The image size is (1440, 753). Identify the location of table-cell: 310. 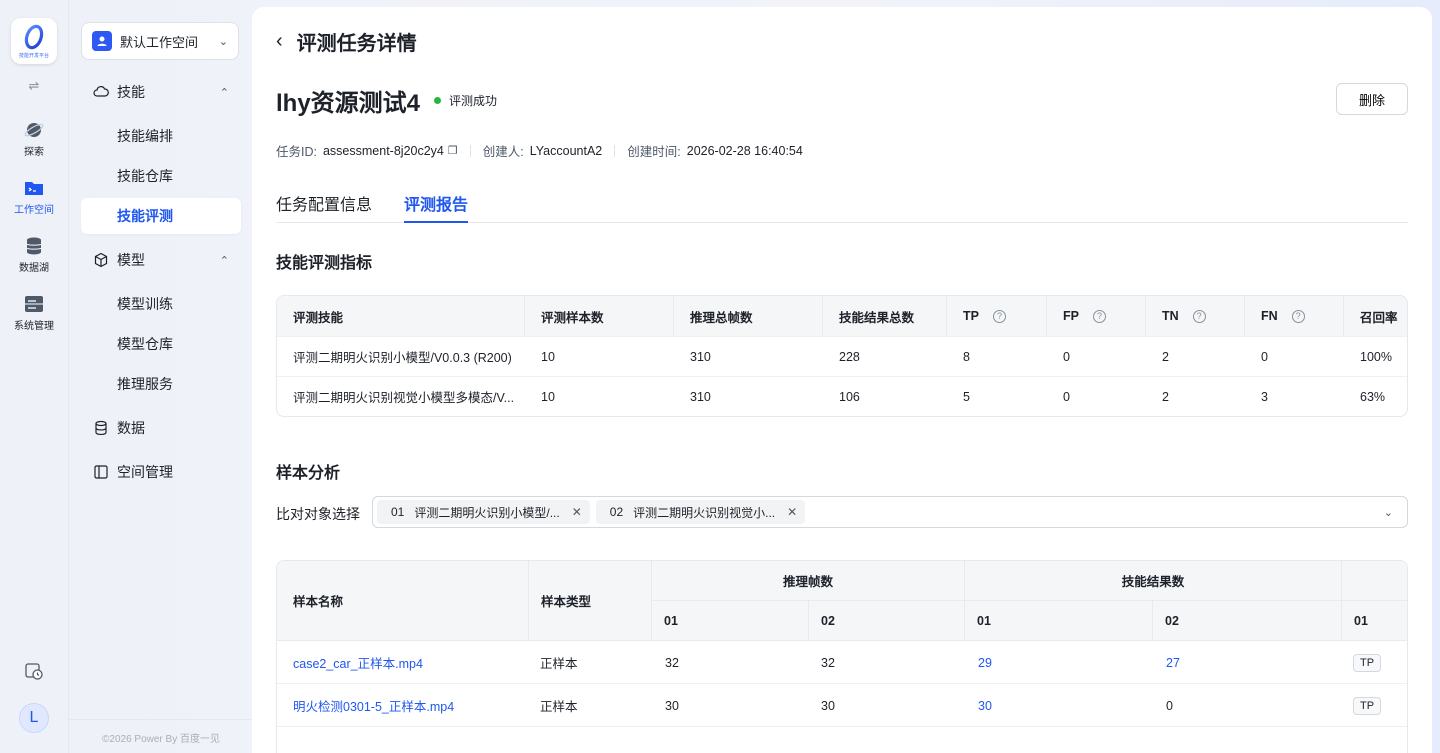
(700, 356).